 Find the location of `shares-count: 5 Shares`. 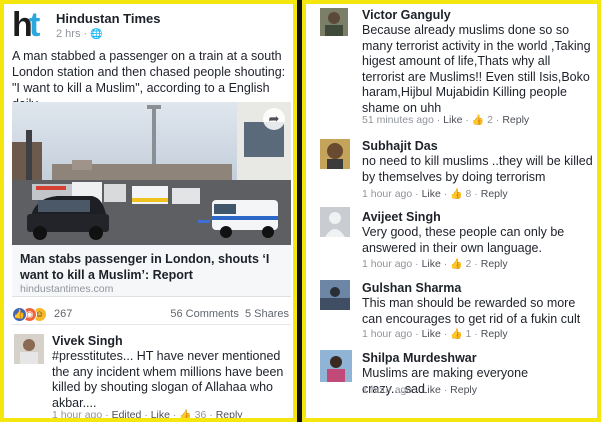

shares-count: 5 Shares is located at coordinates (267, 314).